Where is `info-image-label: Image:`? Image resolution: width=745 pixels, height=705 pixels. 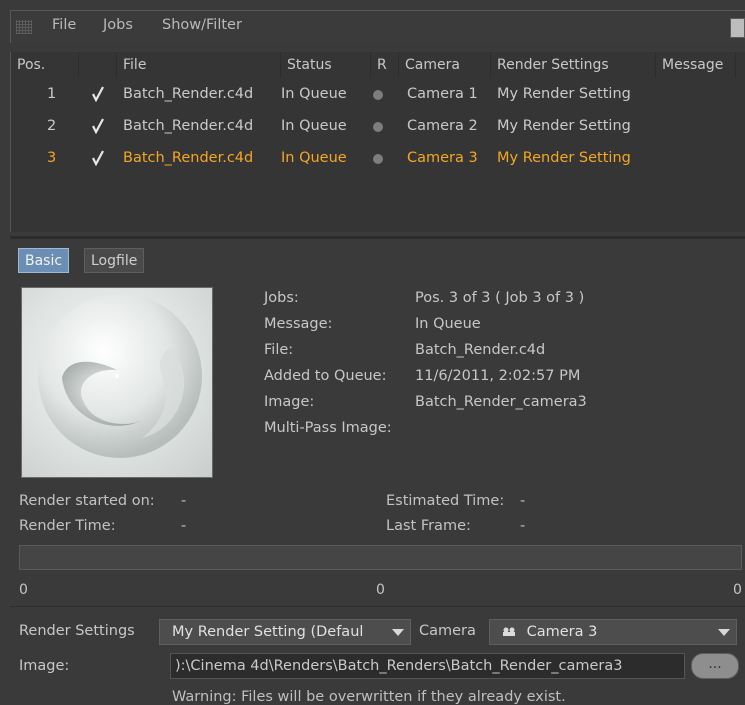
info-image-label: Image: is located at coordinates (289, 402).